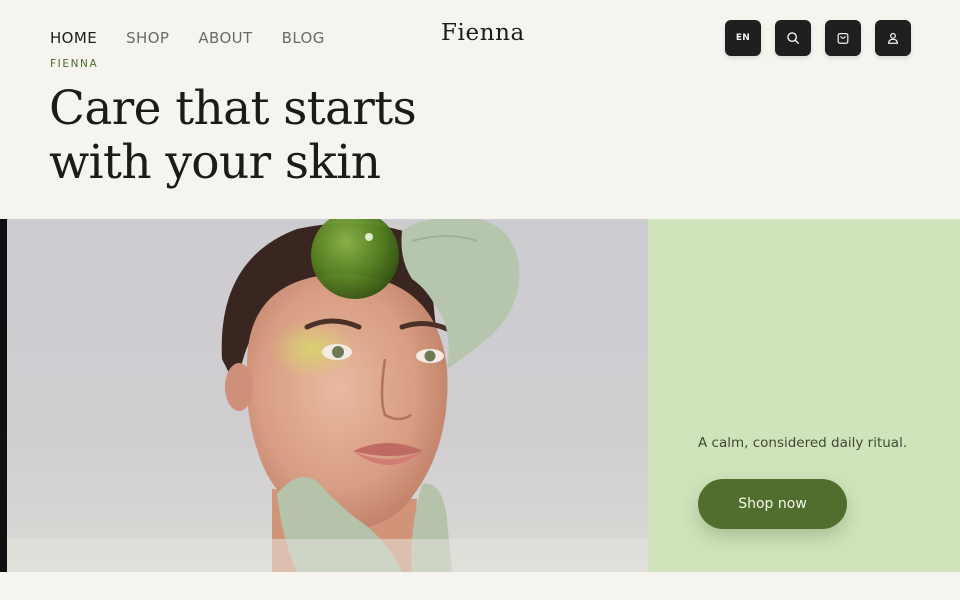  I want to click on hero-headline: Care that starts with your skin, so click(249, 136).